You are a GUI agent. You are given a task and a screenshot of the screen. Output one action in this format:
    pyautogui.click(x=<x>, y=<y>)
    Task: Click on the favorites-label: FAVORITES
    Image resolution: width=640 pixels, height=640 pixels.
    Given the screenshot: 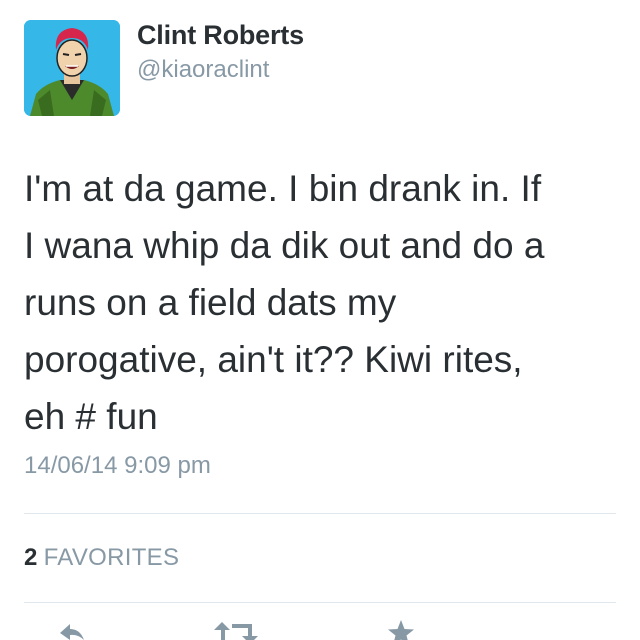 What is the action you would take?
    pyautogui.click(x=111, y=557)
    